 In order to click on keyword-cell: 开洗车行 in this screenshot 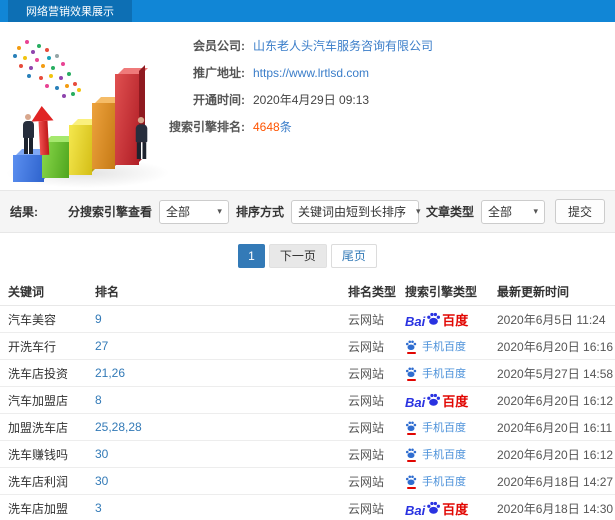, I will do `click(32, 346)`.